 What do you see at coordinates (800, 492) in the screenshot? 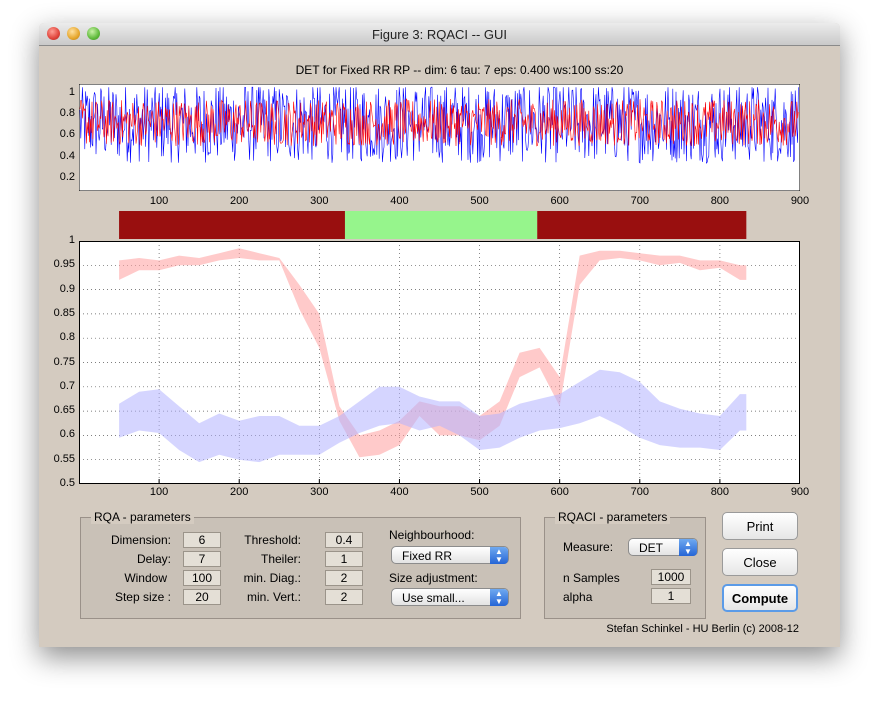
I see `main-xtick-label: 900` at bounding box center [800, 492].